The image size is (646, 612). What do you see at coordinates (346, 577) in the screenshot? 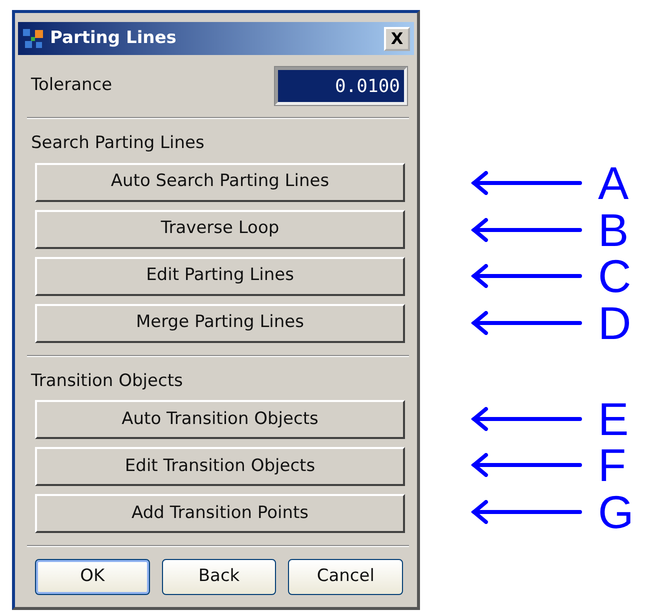
I see `dialog-button: Cancel` at bounding box center [346, 577].